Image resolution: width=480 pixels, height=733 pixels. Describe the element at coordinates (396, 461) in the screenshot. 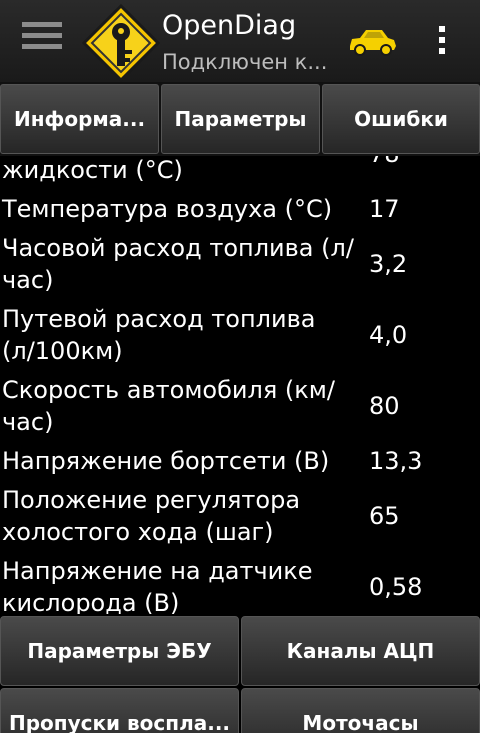

I see `parameter-value: 13,3` at that location.